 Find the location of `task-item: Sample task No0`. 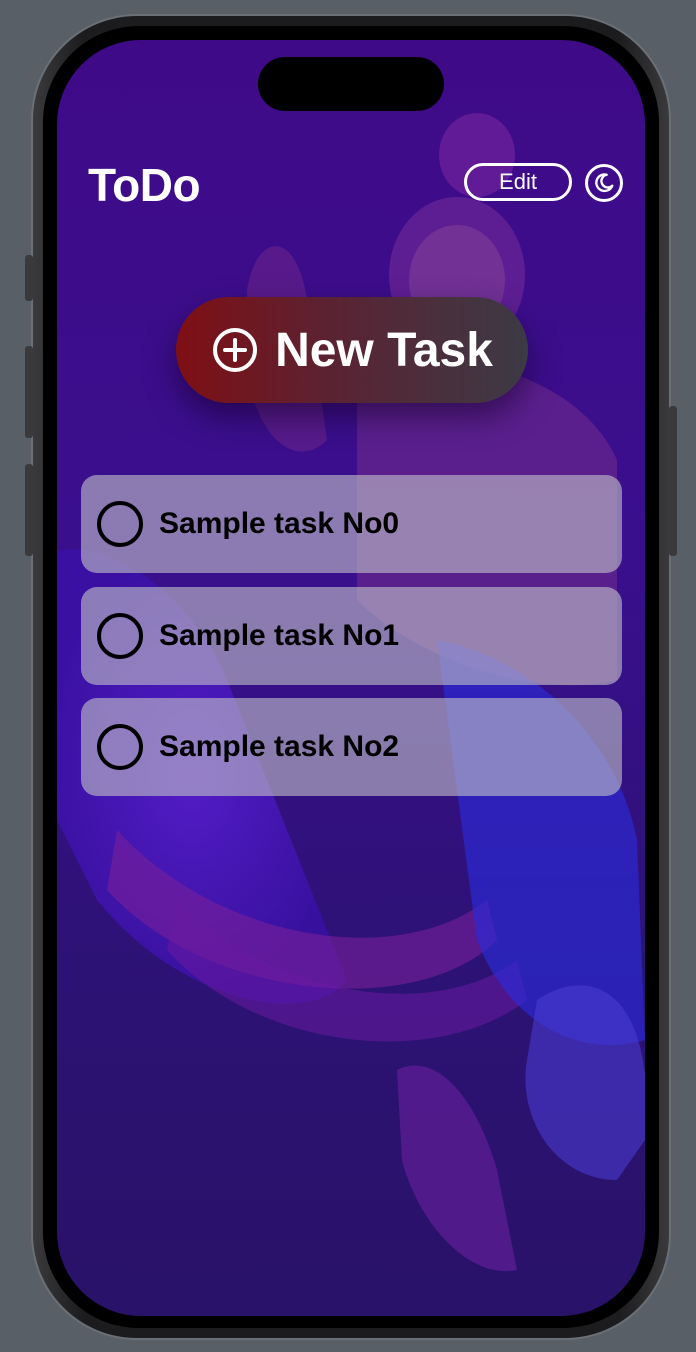

task-item: Sample task No0 is located at coordinates (351, 524).